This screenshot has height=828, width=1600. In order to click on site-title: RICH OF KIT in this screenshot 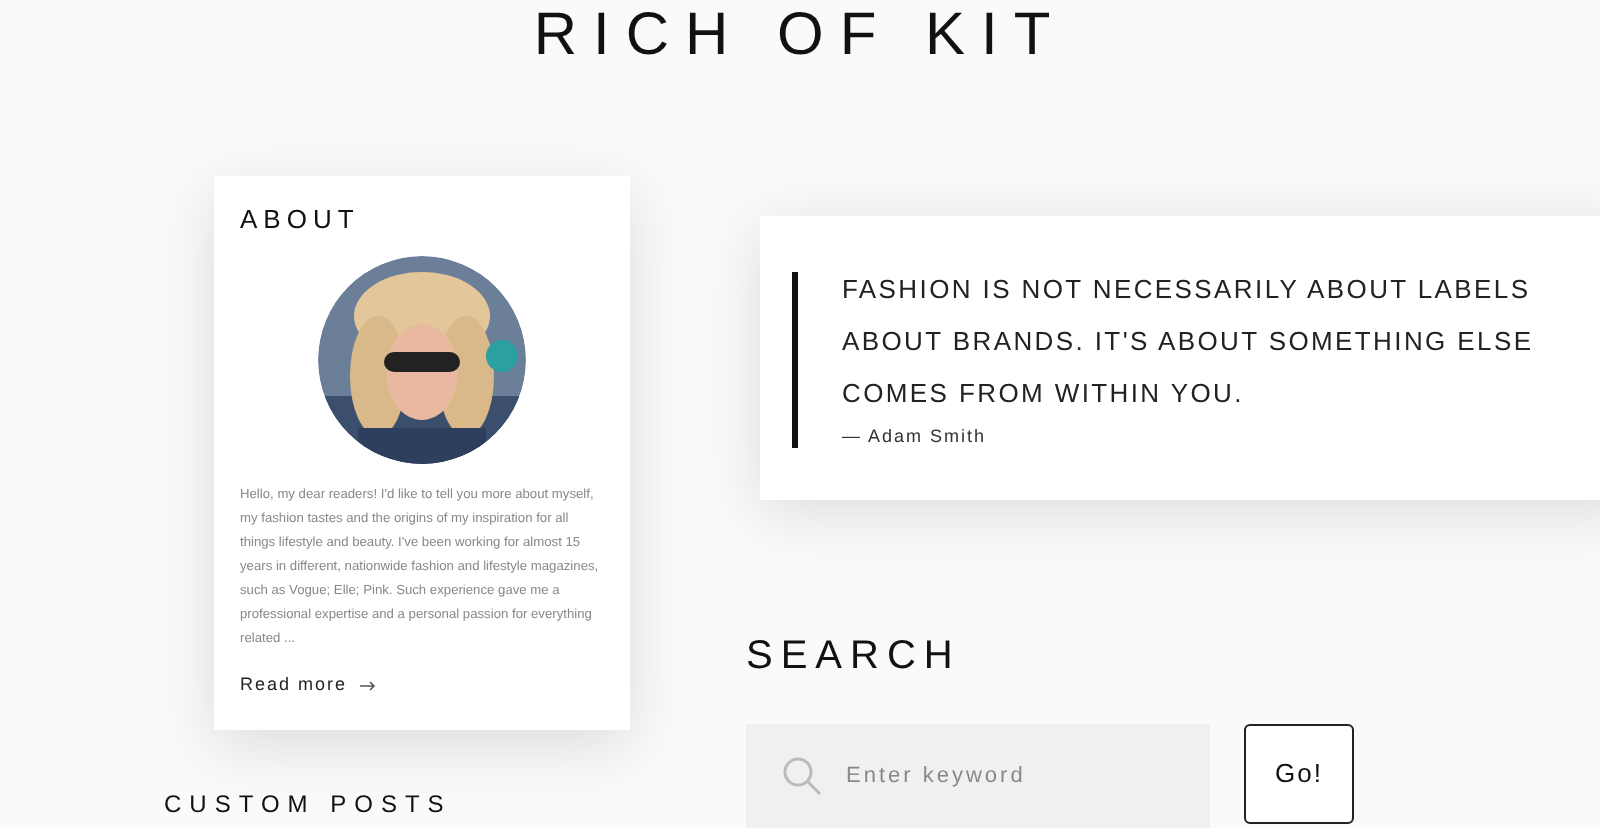, I will do `click(800, 36)`.